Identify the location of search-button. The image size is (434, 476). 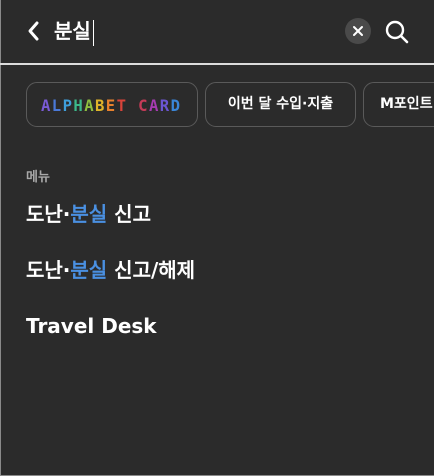
(397, 32).